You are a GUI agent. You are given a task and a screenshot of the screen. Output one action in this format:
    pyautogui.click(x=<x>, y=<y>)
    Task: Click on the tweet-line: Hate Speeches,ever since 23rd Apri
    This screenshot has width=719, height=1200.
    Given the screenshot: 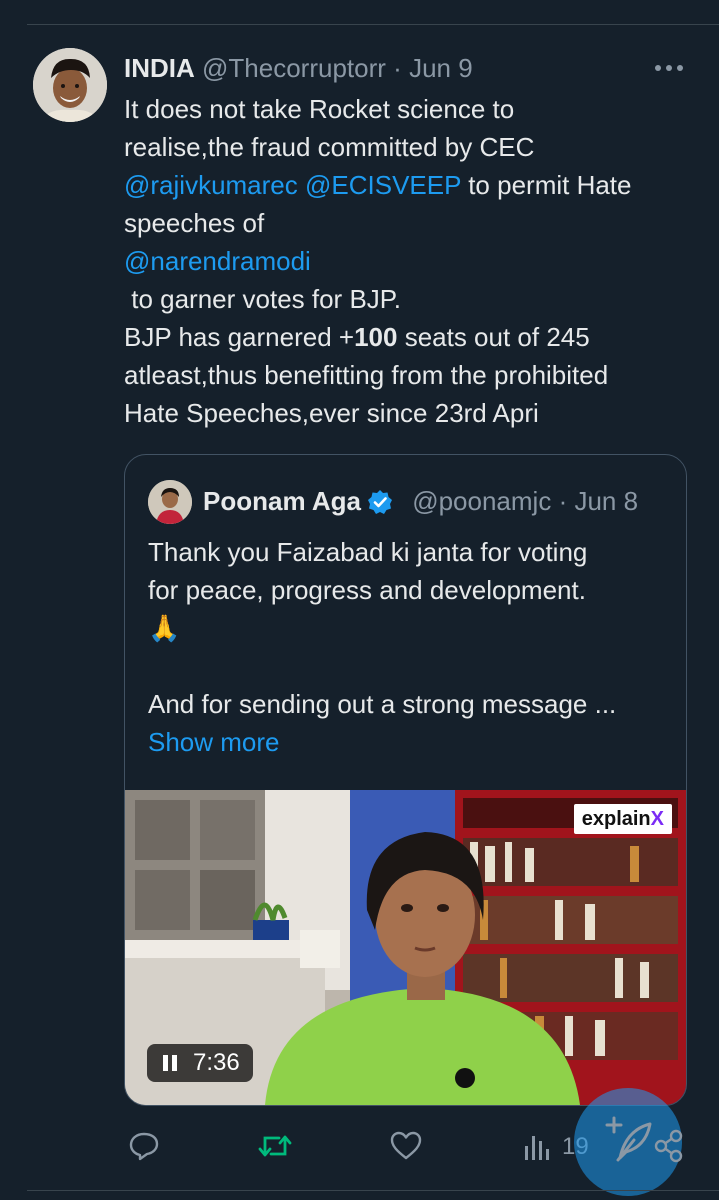 What is the action you would take?
    pyautogui.click(x=331, y=413)
    